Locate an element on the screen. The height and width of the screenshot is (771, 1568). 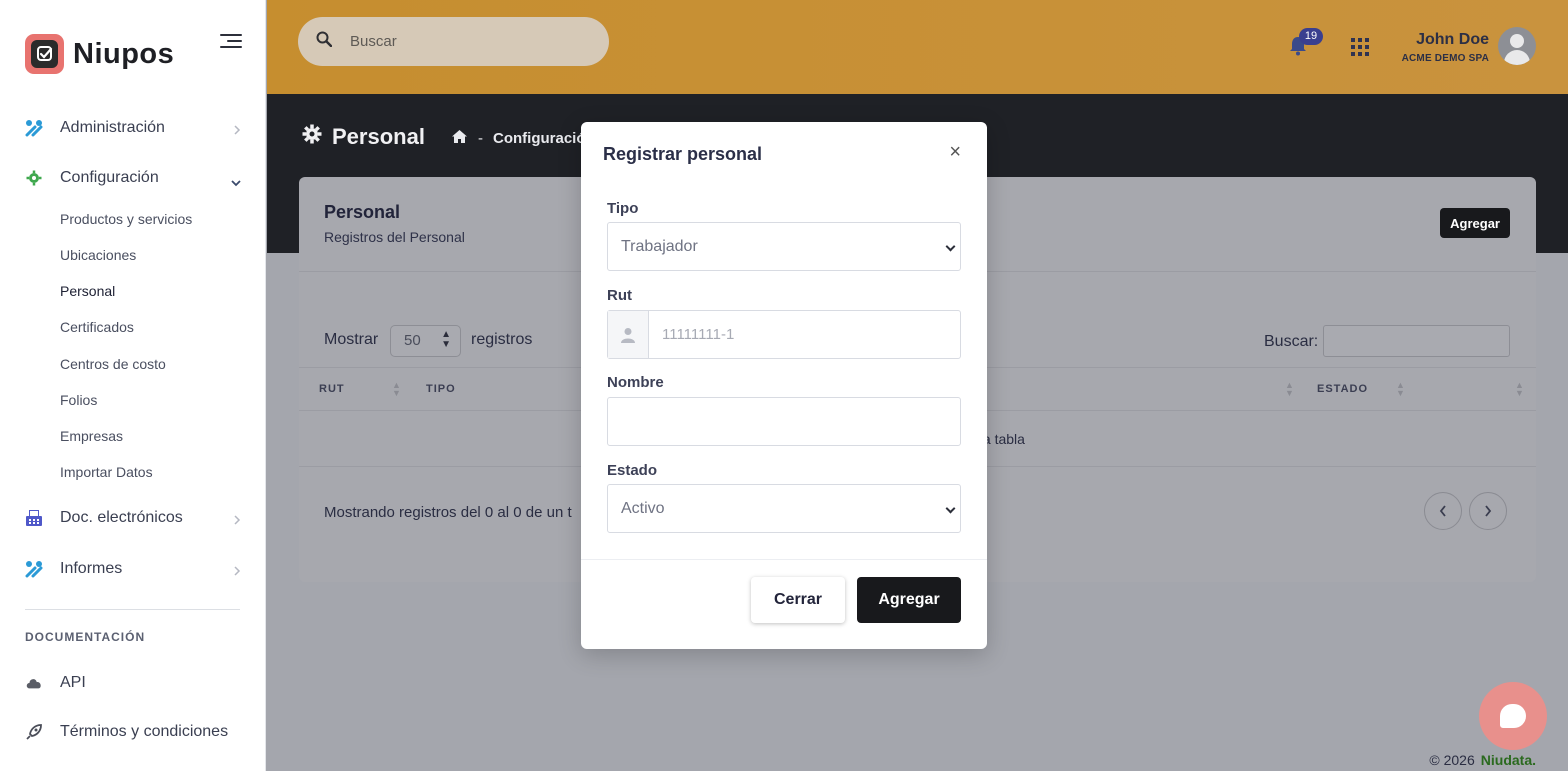
sidebar-item-label: Términos y condiciones is located at coordinates (144, 731).